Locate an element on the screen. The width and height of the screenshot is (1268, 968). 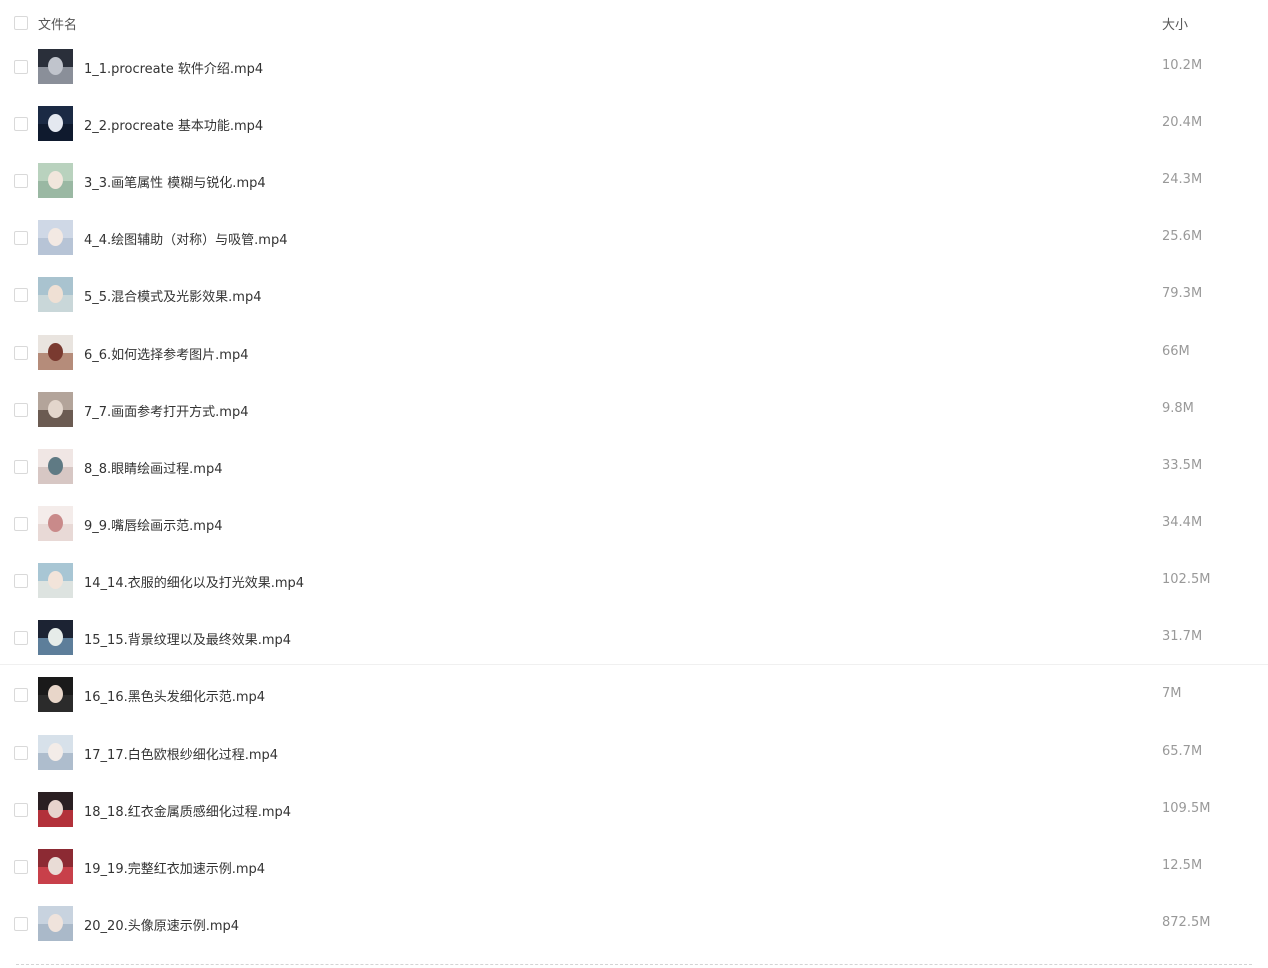
file-size: 31.7M is located at coordinates (1182, 636).